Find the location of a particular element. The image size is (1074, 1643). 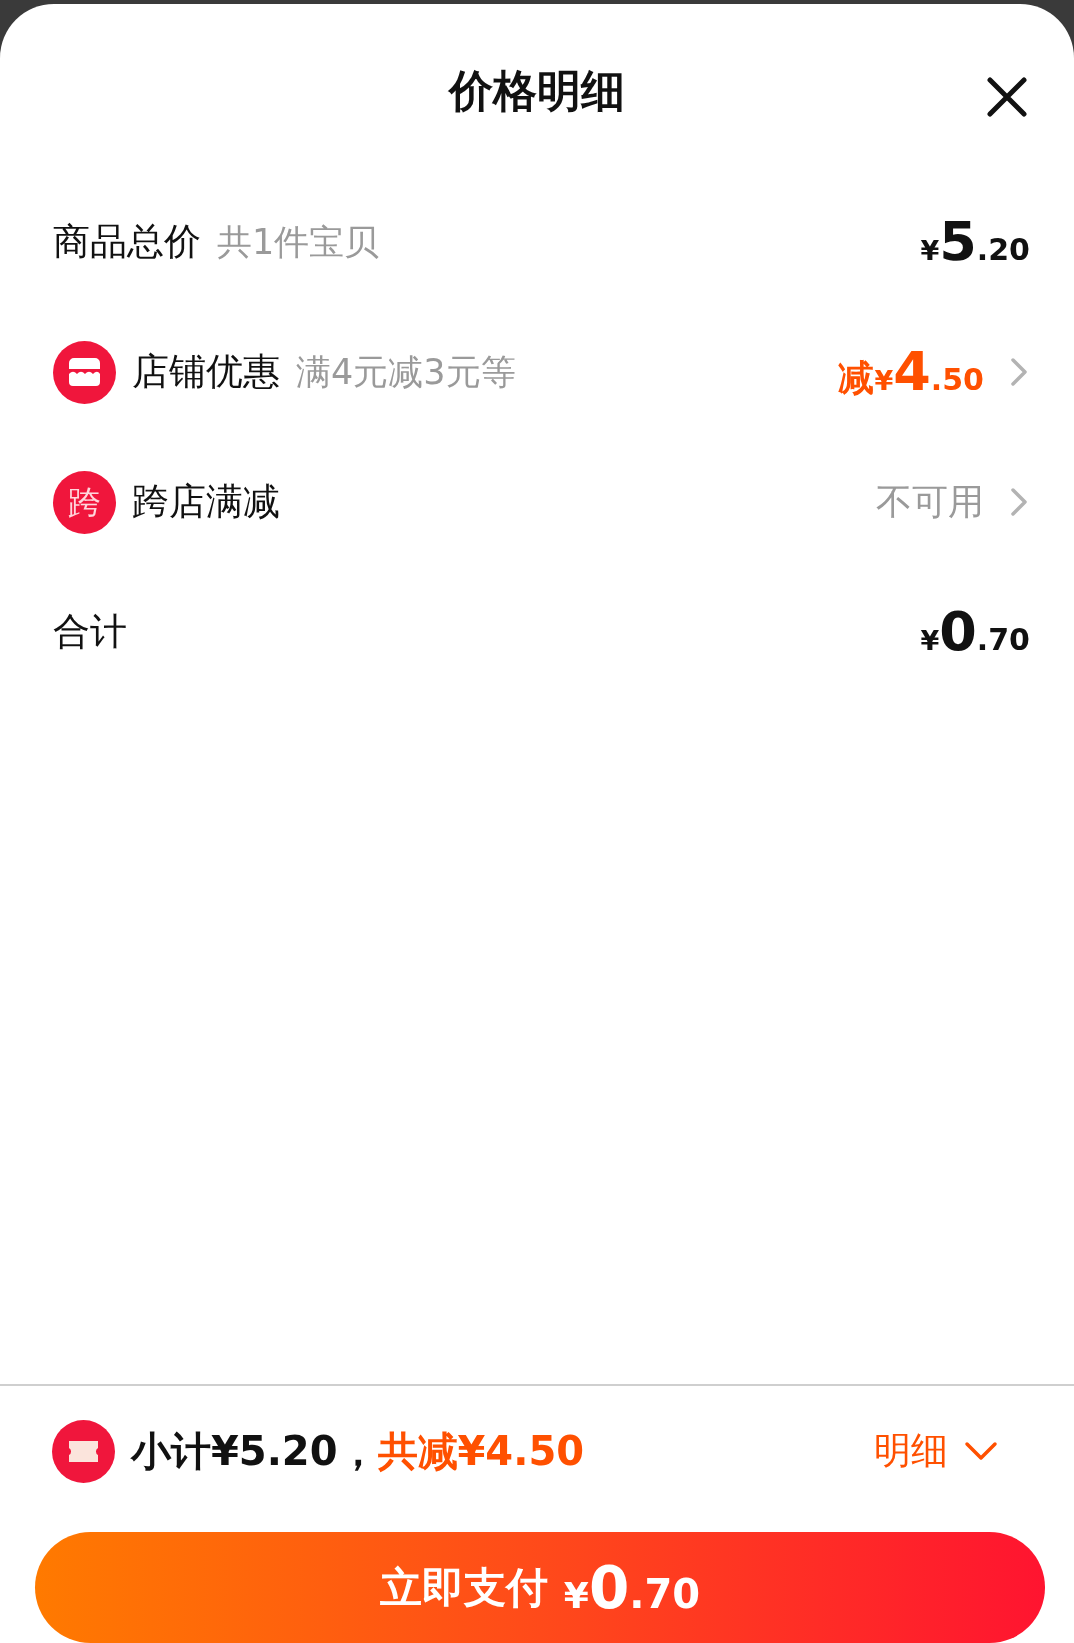

row-note: 满4元减3元等 is located at coordinates (406, 372).